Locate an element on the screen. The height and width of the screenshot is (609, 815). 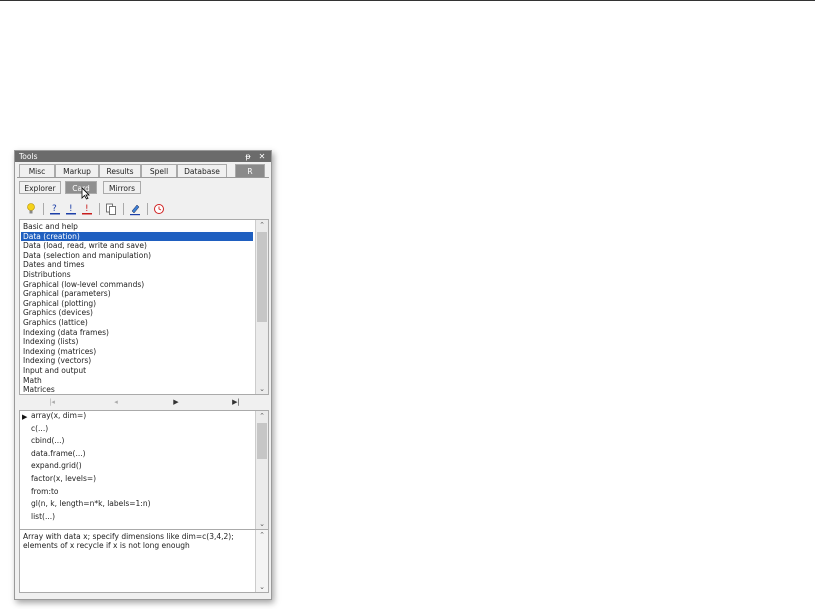
current-item-arrow-icon: ▶ is located at coordinates (25, 417).